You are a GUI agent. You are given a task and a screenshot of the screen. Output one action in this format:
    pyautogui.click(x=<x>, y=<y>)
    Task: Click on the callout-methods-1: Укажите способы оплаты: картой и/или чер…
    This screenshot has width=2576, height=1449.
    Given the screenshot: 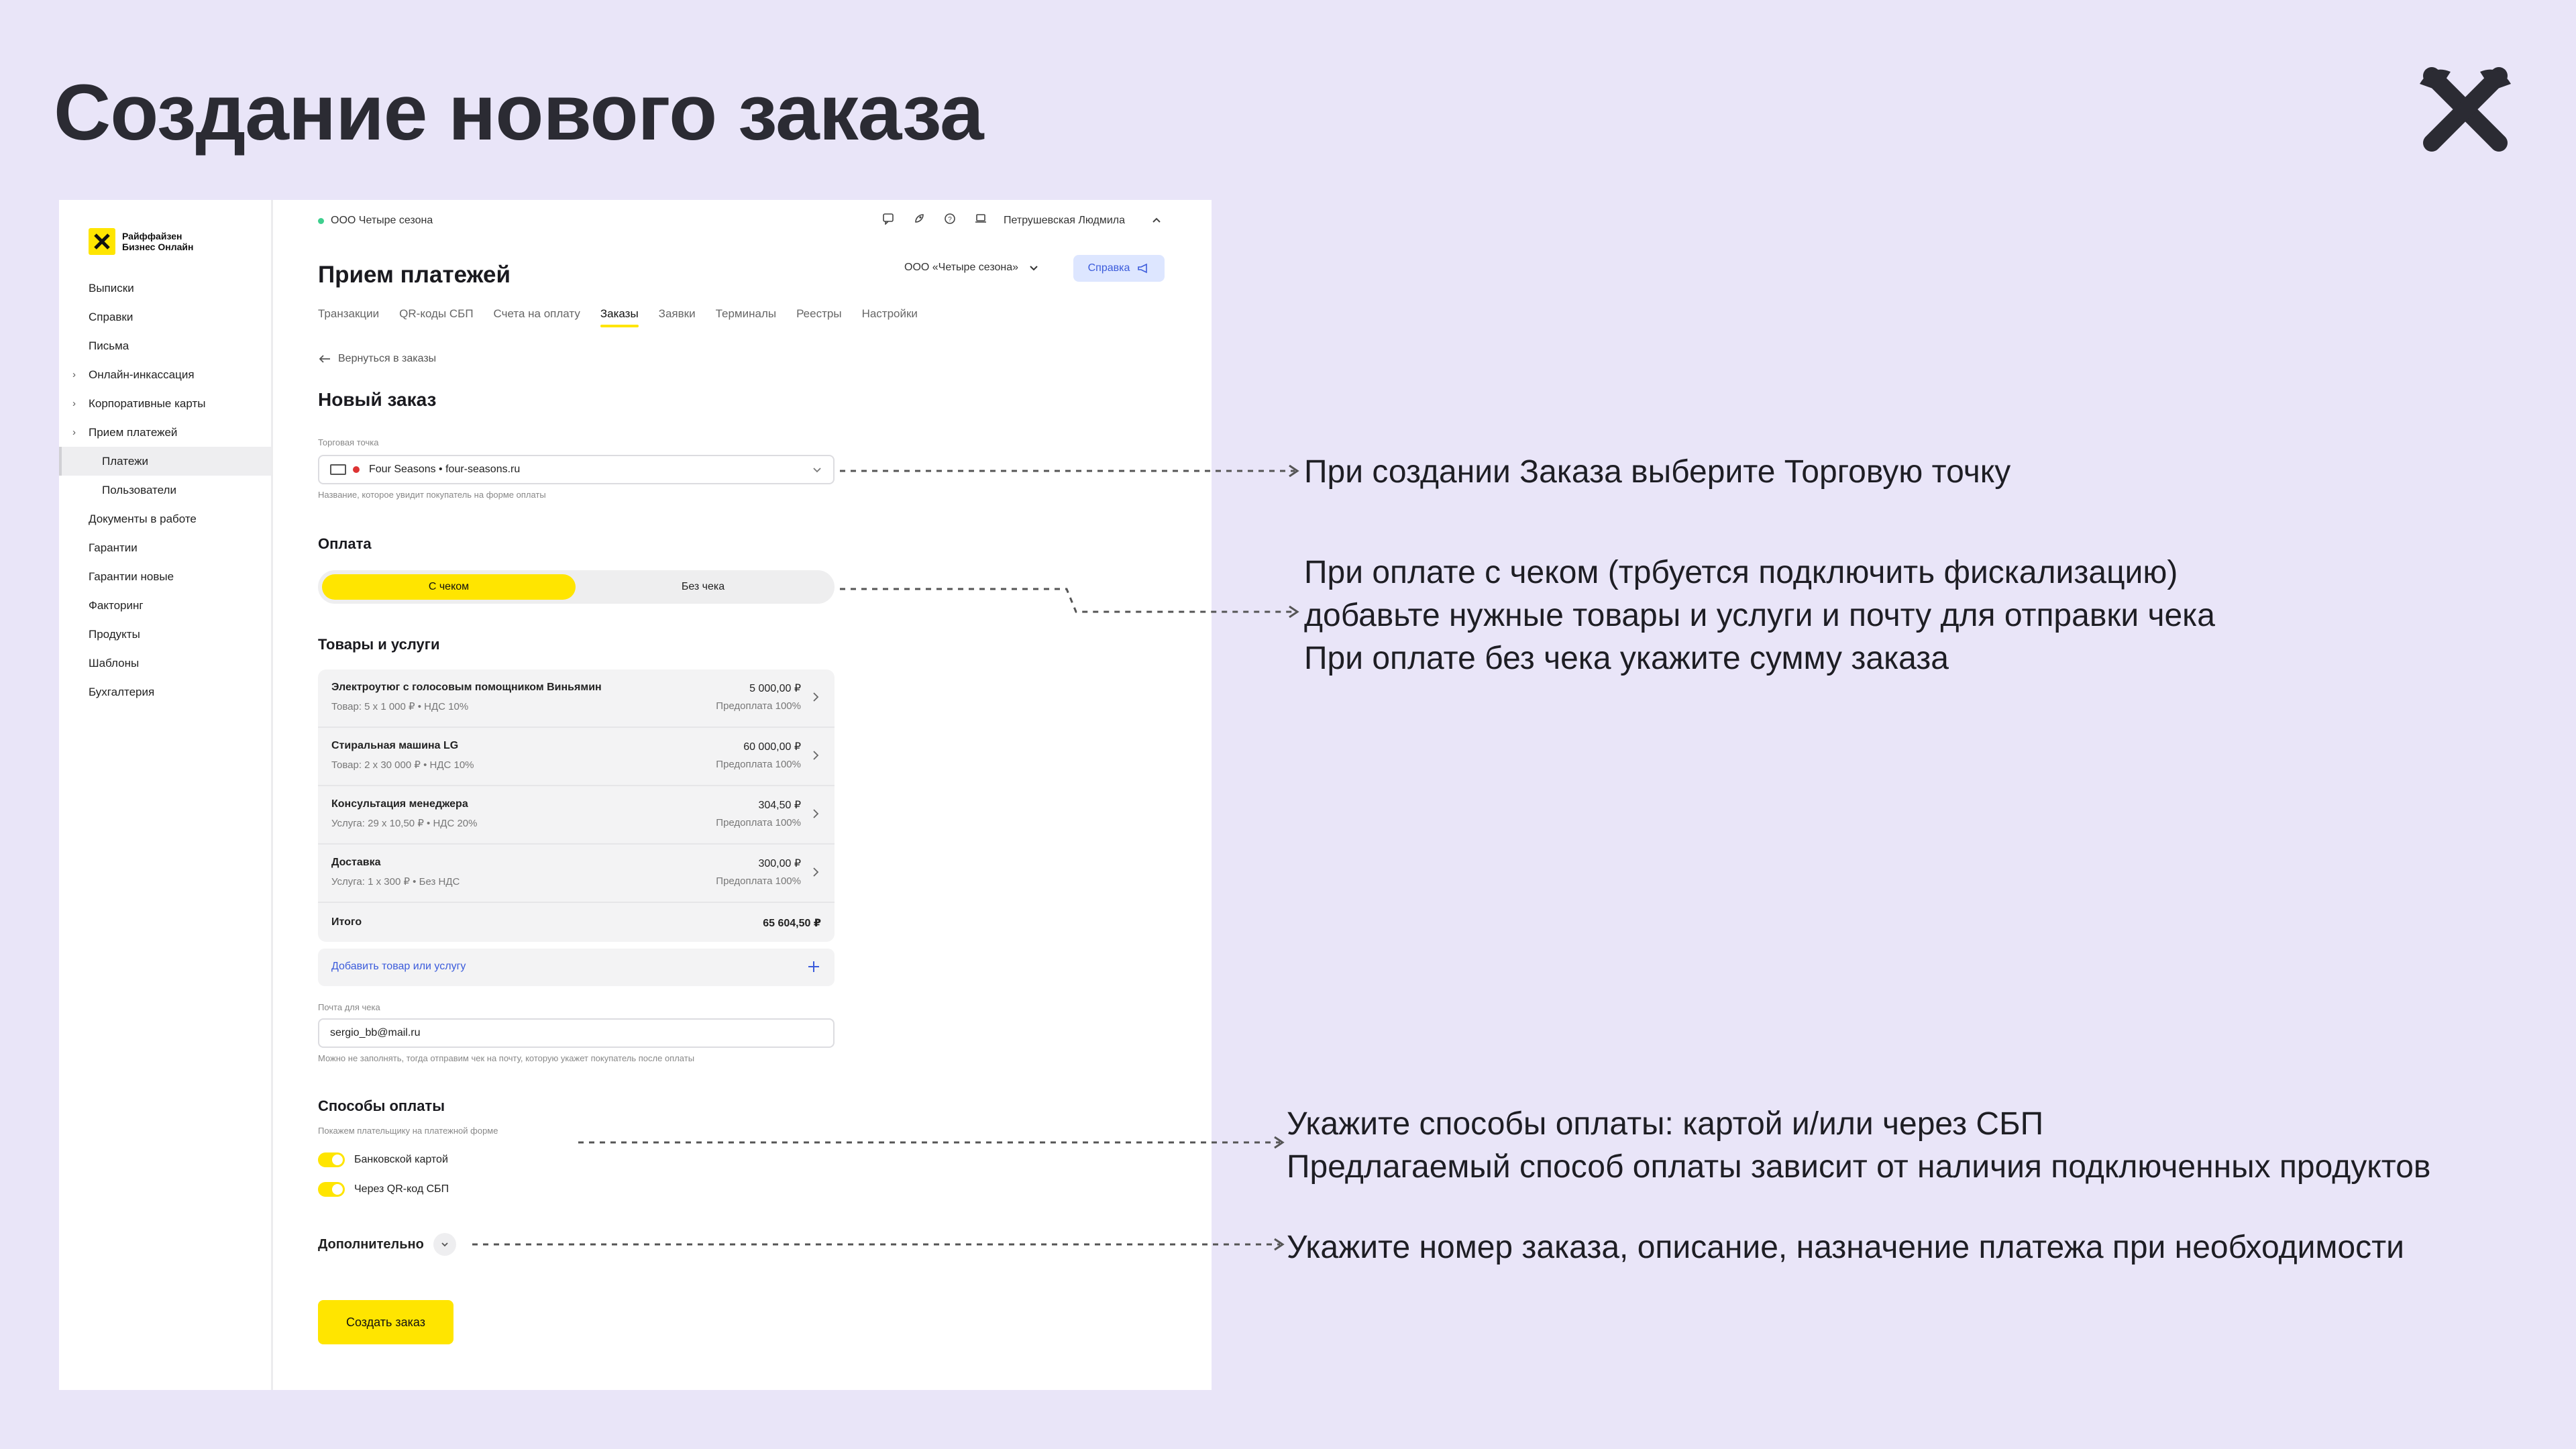 What is the action you would take?
    pyautogui.click(x=1665, y=1124)
    